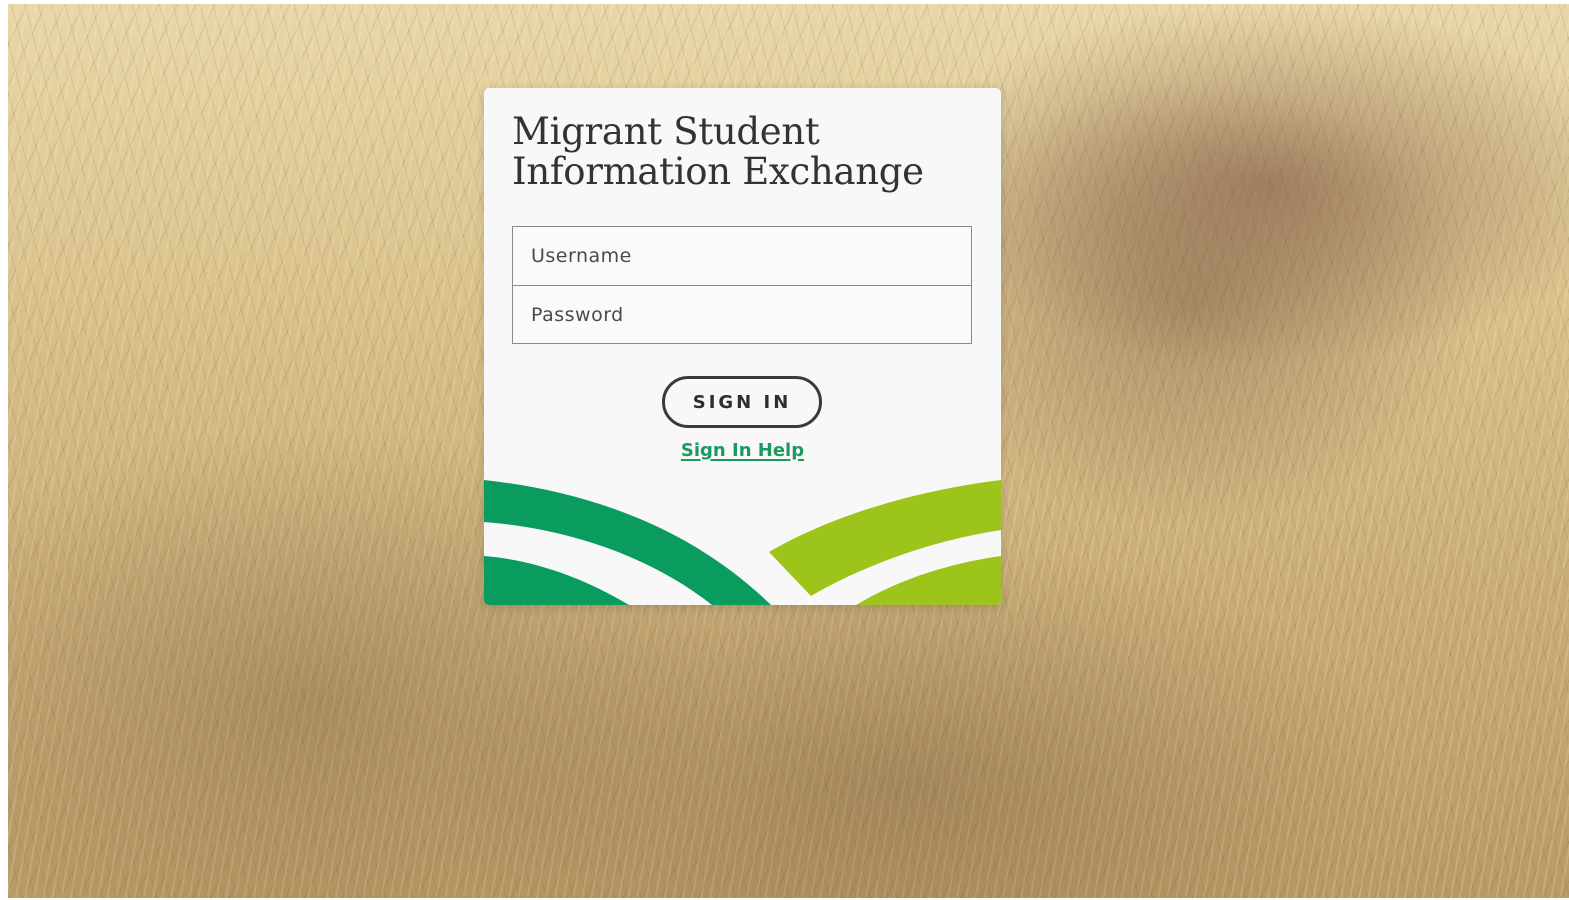 The height and width of the screenshot is (900, 1569). Describe the element at coordinates (718, 171) in the screenshot. I see `app-title-line2: Information Exchange` at that location.